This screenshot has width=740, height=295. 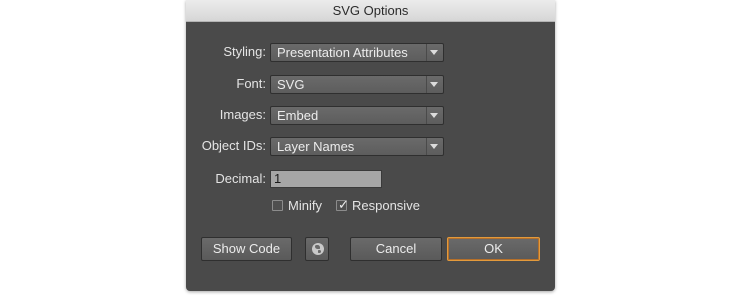 What do you see at coordinates (357, 146) in the screenshot?
I see `object-ids-dropdown: Layer Names` at bounding box center [357, 146].